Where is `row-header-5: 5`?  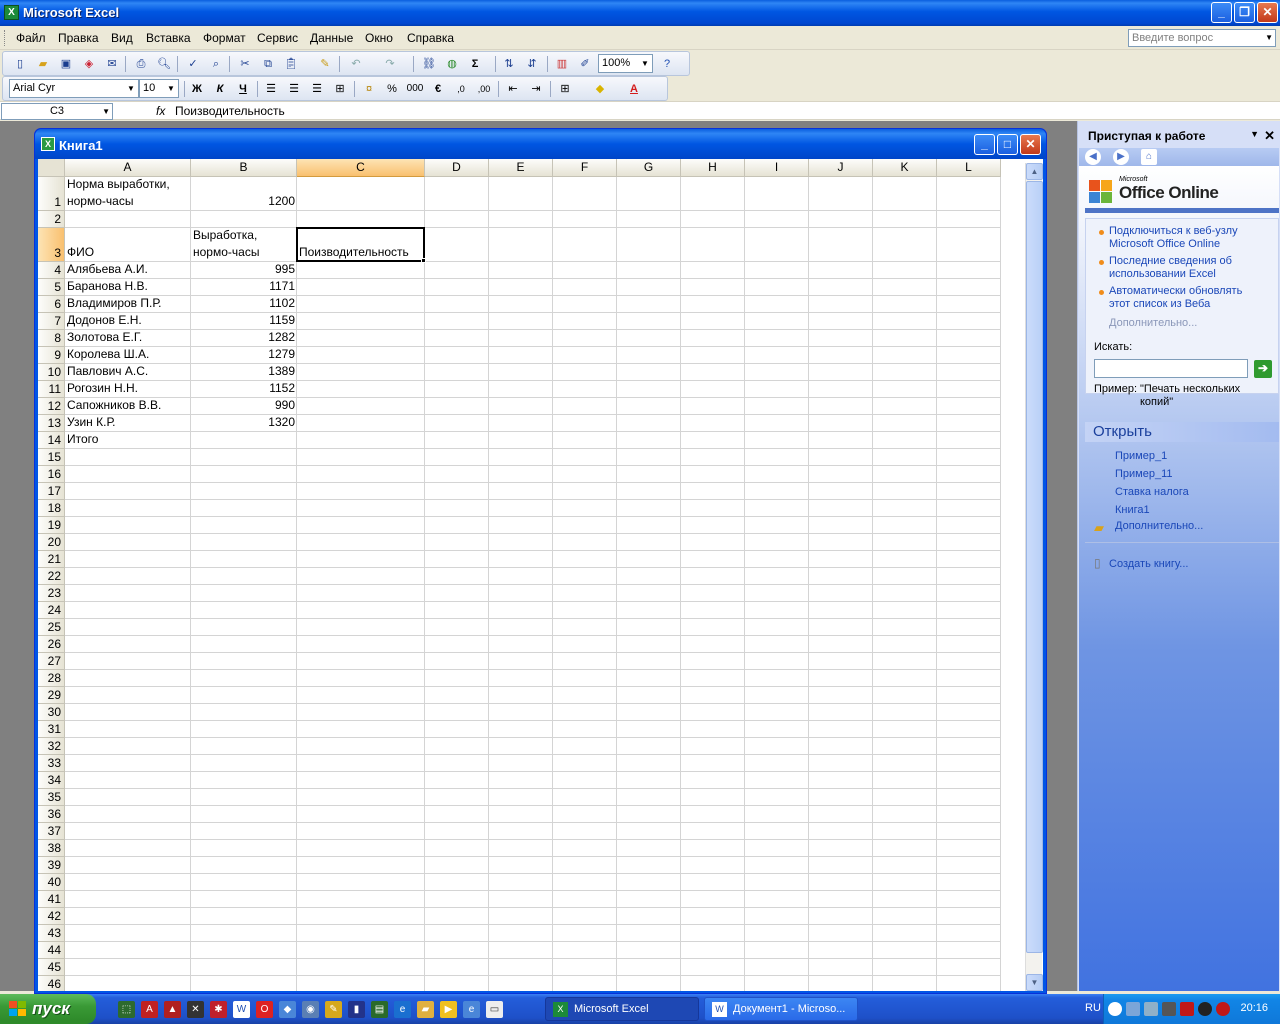
row-header-5: 5 is located at coordinates (51, 287).